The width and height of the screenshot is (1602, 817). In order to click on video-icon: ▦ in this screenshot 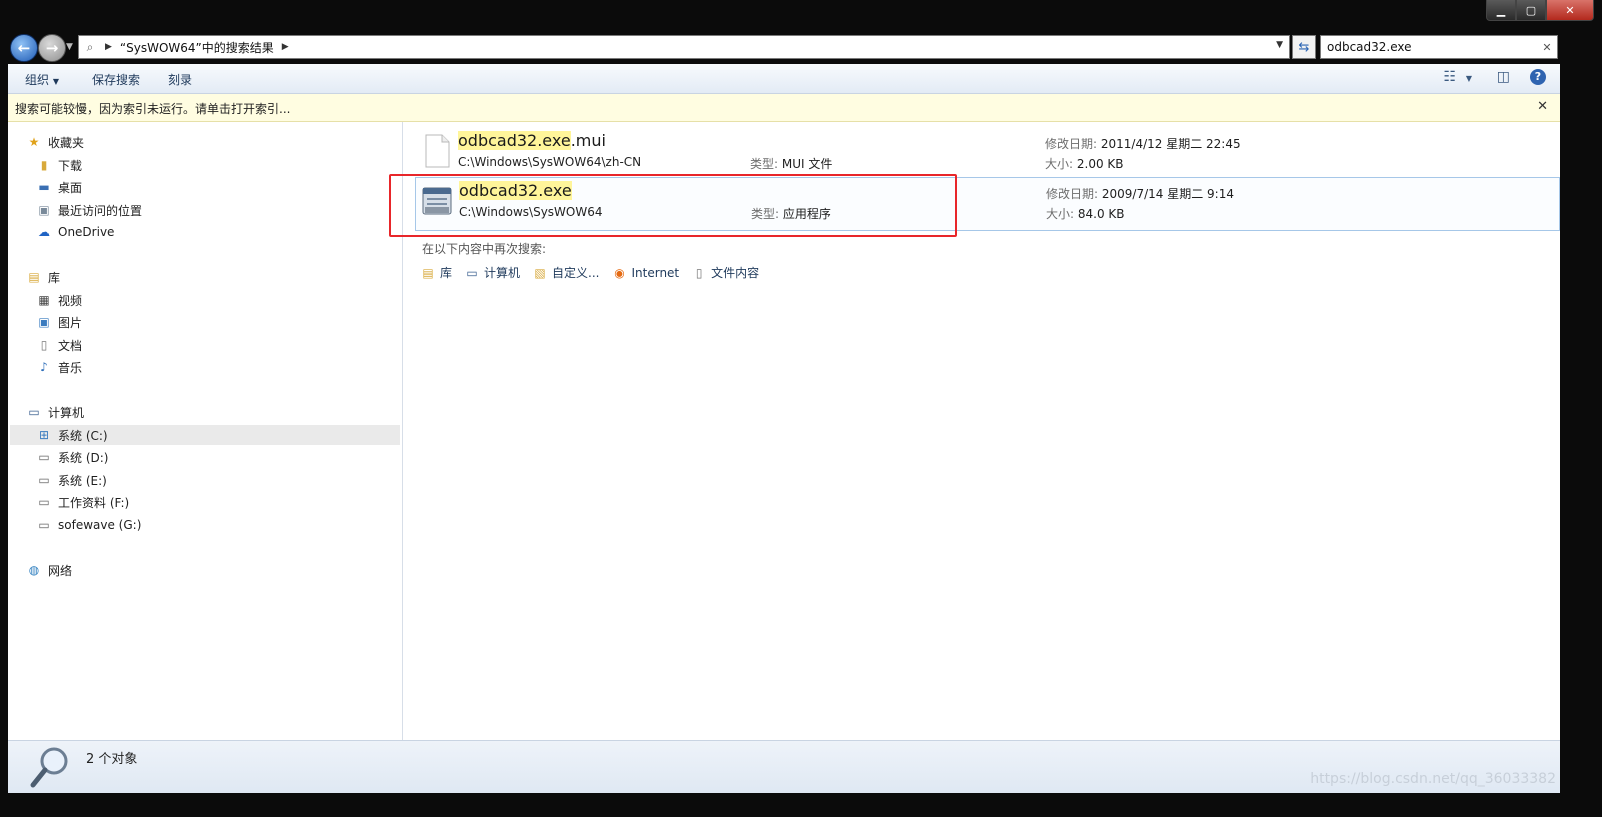, I will do `click(44, 300)`.